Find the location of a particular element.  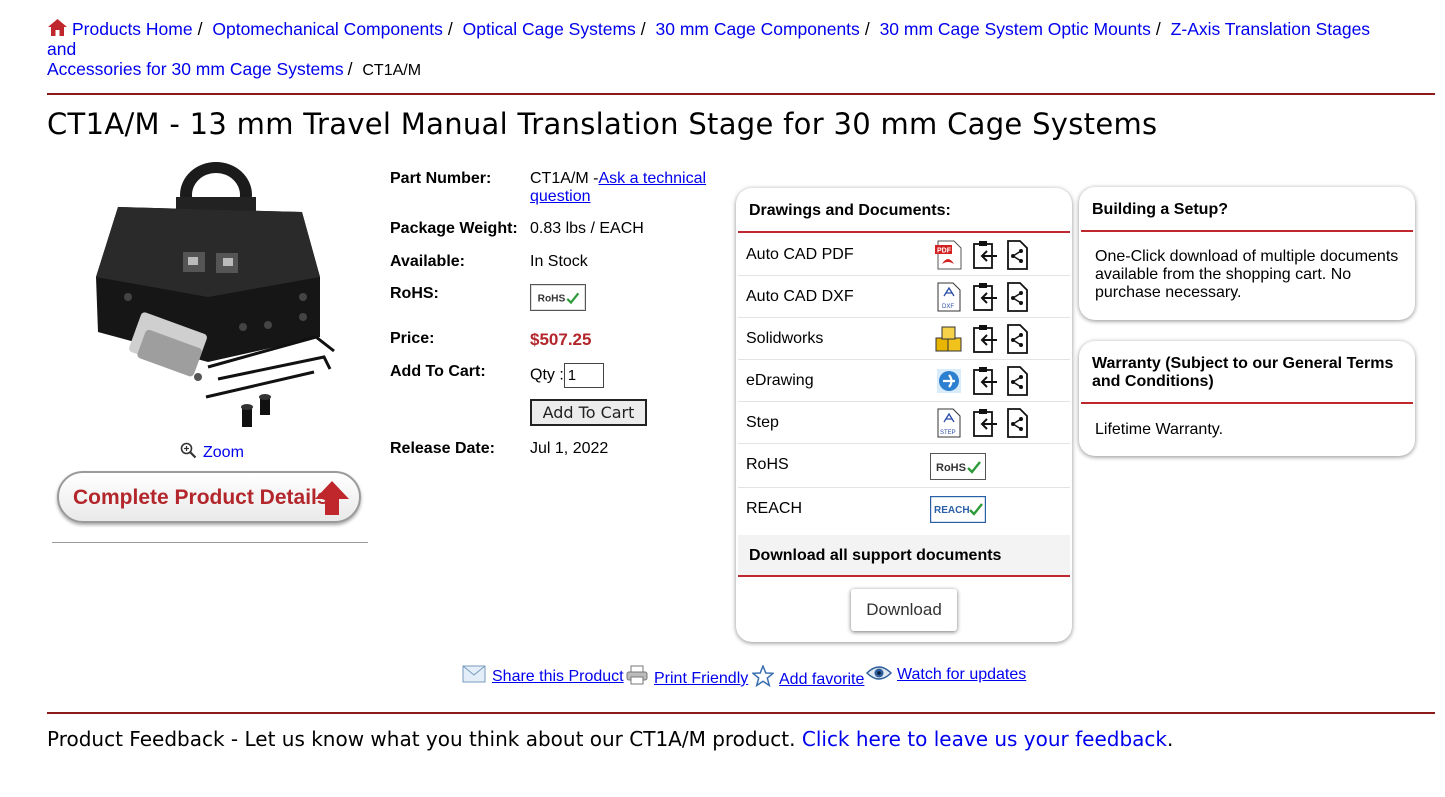

envelope-icon is located at coordinates (474, 674).